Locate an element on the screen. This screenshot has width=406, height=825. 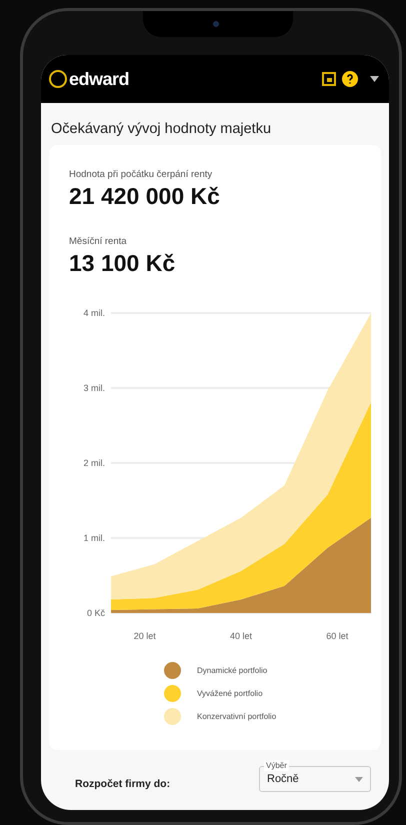
x-tick-label: 60 let is located at coordinates (337, 636).